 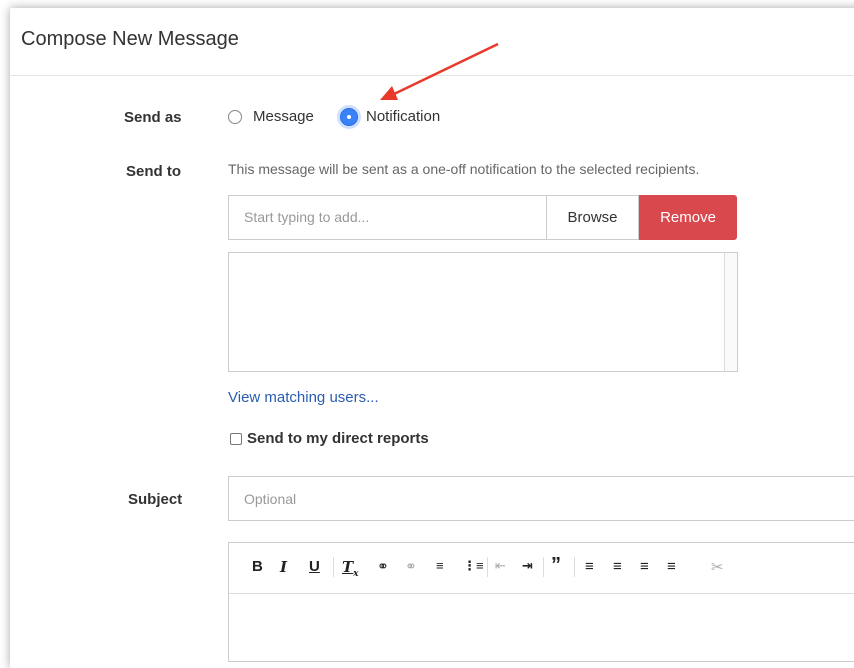 I want to click on arrow-line, so click(x=445, y=69).